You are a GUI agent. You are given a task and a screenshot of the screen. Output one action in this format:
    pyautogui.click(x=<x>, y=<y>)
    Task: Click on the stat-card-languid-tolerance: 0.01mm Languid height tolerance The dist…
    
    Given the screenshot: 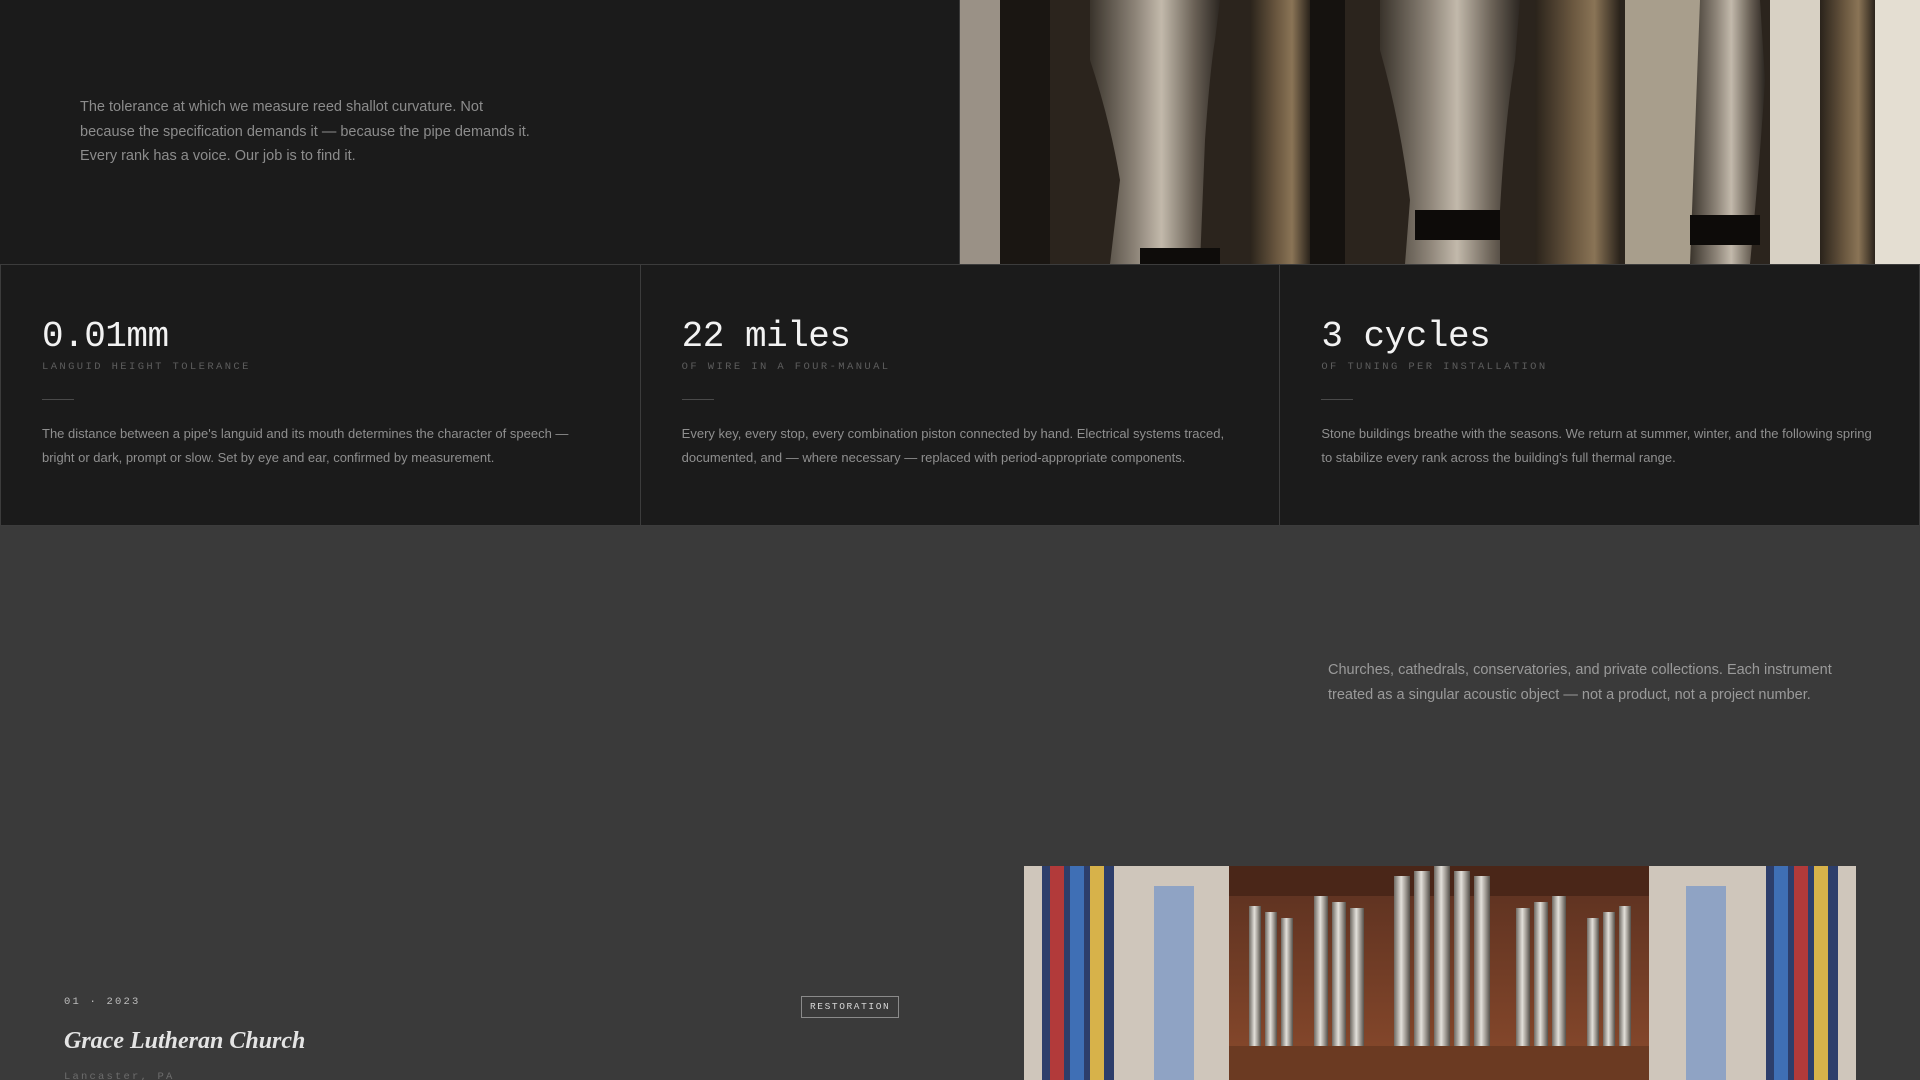 What is the action you would take?
    pyautogui.click(x=320, y=395)
    